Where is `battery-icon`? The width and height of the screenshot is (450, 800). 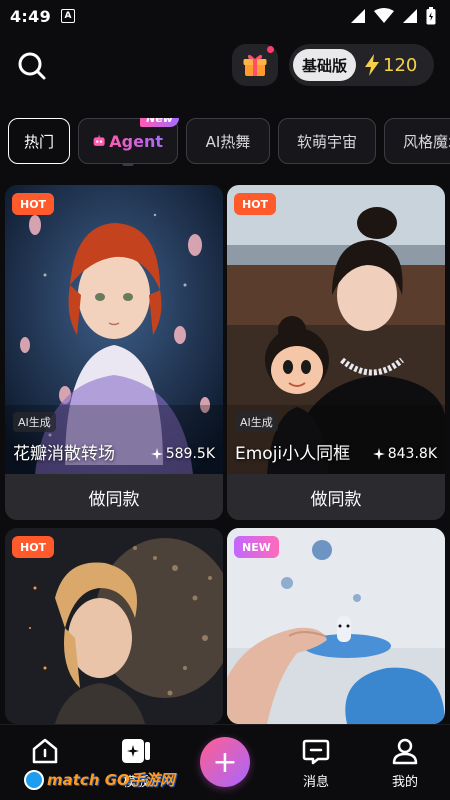 battery-icon is located at coordinates (431, 16).